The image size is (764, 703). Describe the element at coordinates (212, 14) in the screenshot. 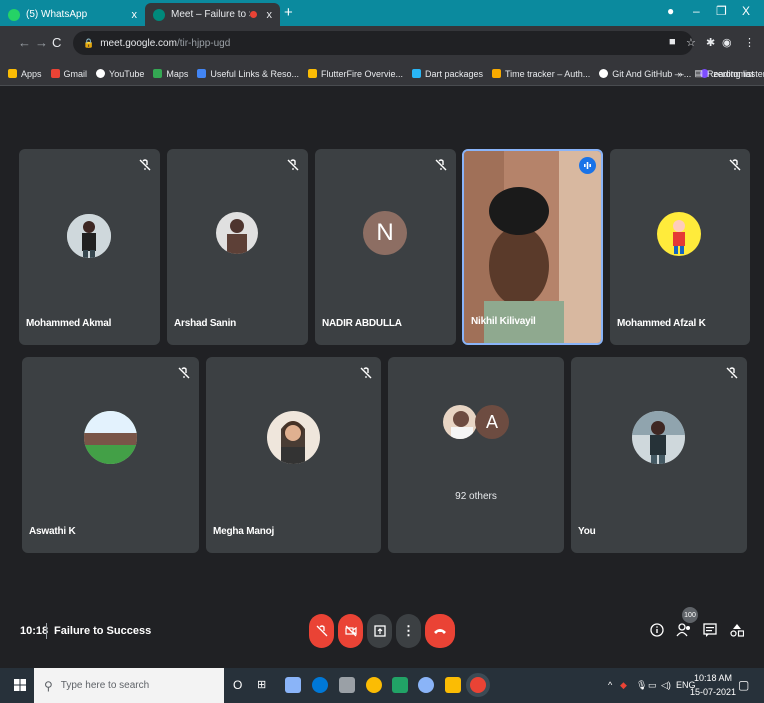

I see `tab-meet: Meet – Failure to Success x` at that location.